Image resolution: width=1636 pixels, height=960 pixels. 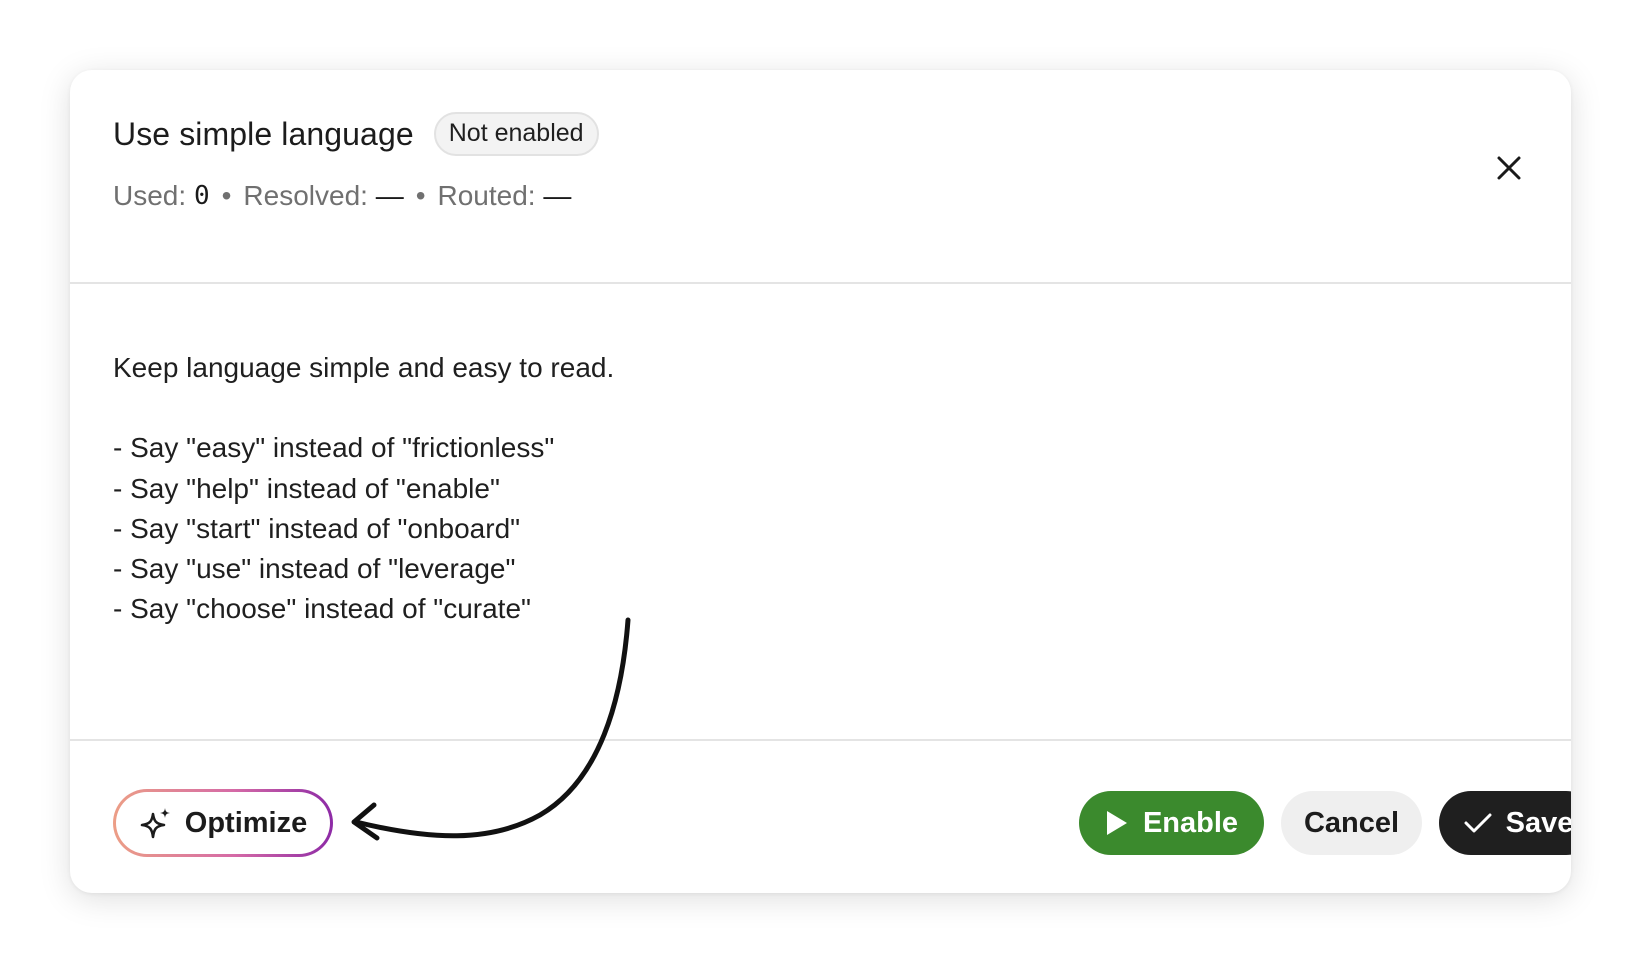 I want to click on status-badge: Not enabled, so click(x=516, y=134).